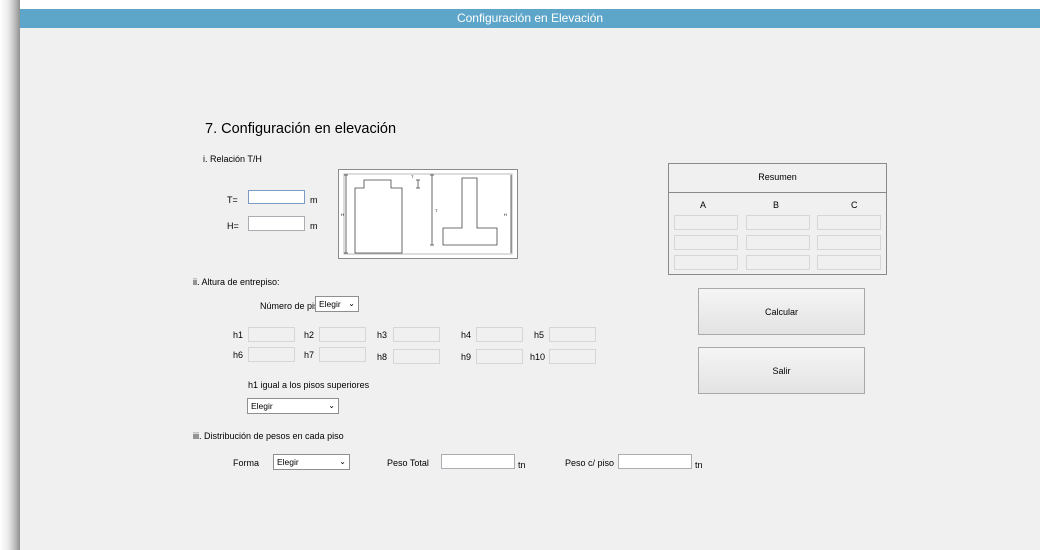  Describe the element at coordinates (854, 205) in the screenshot. I see `summary-header-c: C` at that location.